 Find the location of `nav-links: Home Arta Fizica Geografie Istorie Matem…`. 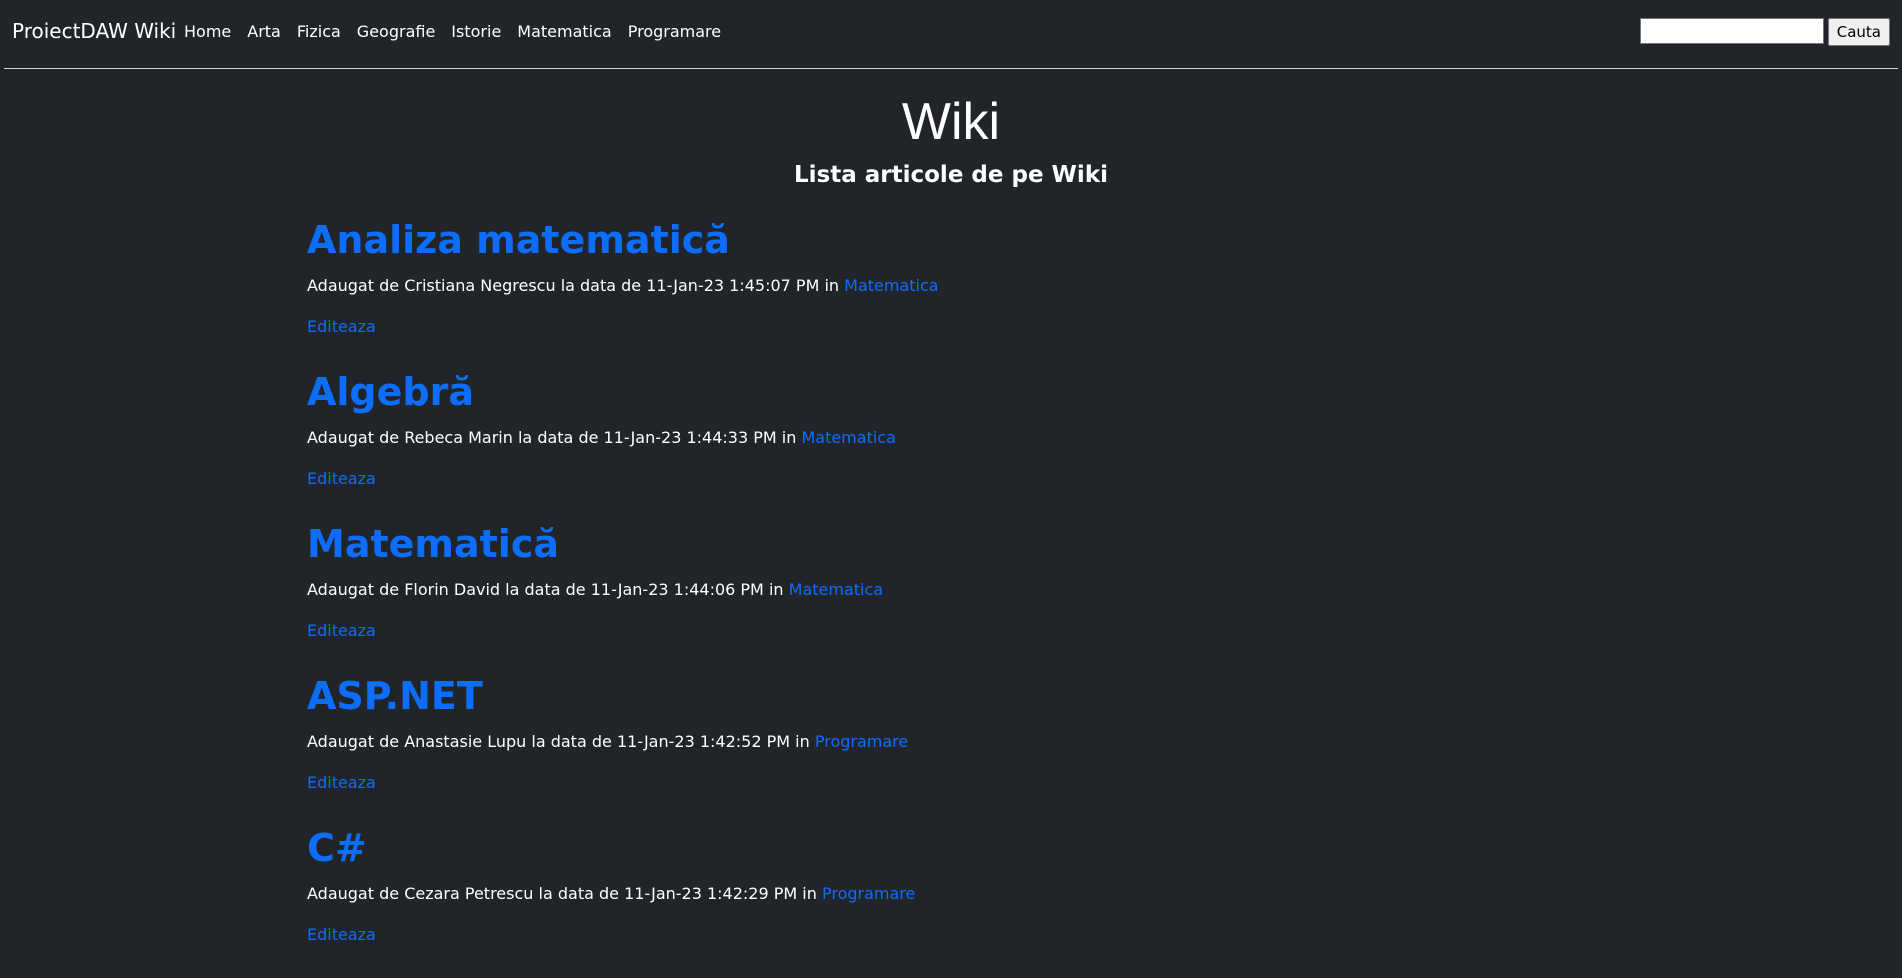

nav-links: Home Arta Fizica Geografie Istorie Matem… is located at coordinates (460, 31).